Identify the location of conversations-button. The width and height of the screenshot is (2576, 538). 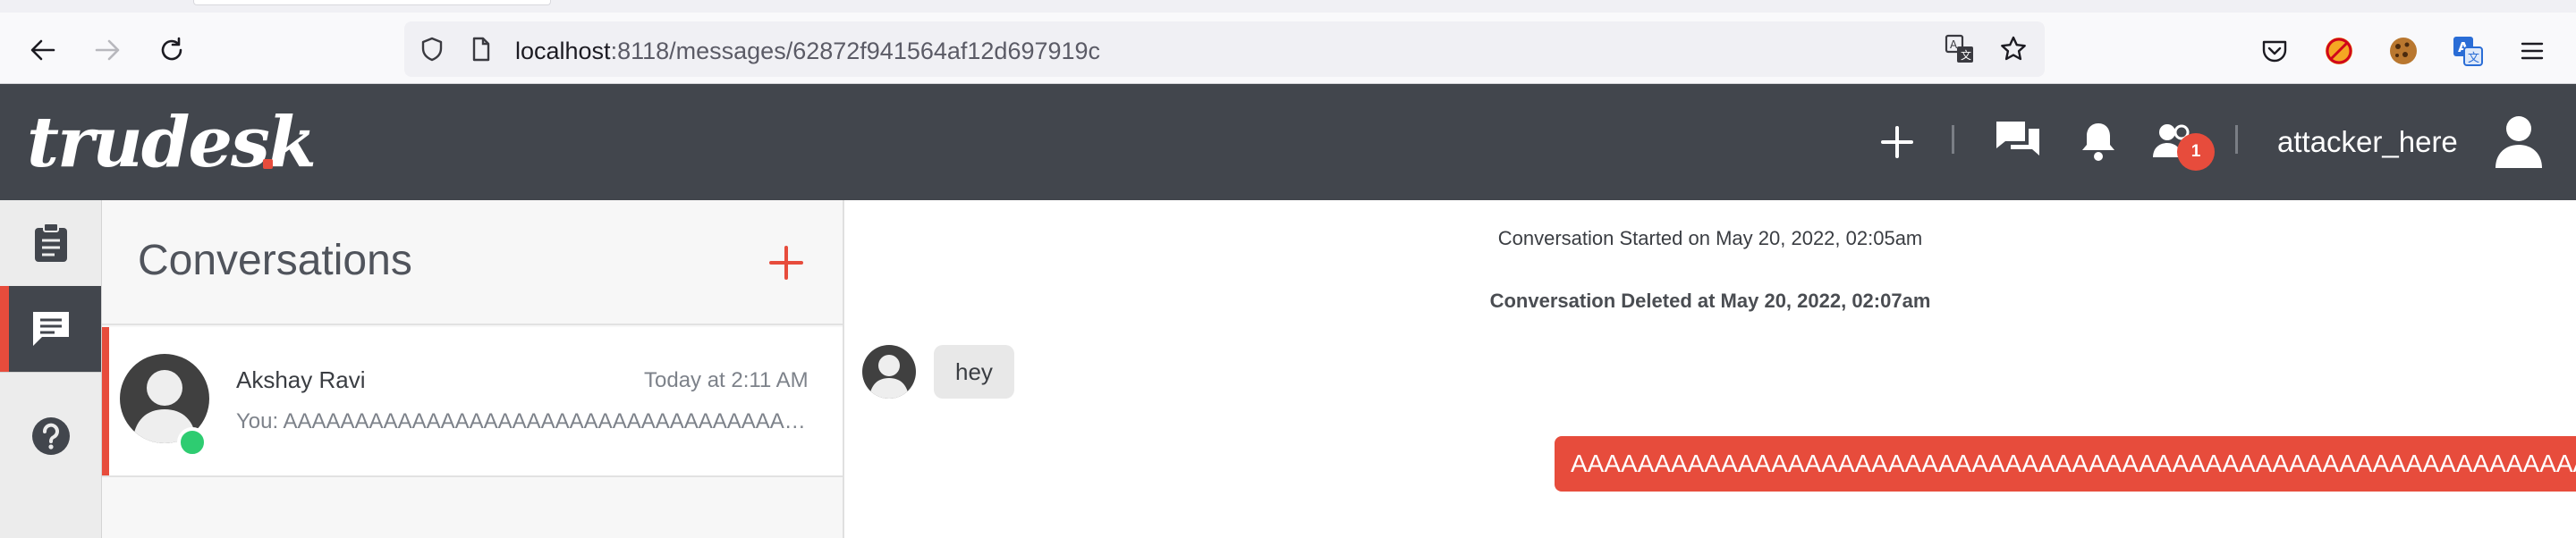
(2018, 141).